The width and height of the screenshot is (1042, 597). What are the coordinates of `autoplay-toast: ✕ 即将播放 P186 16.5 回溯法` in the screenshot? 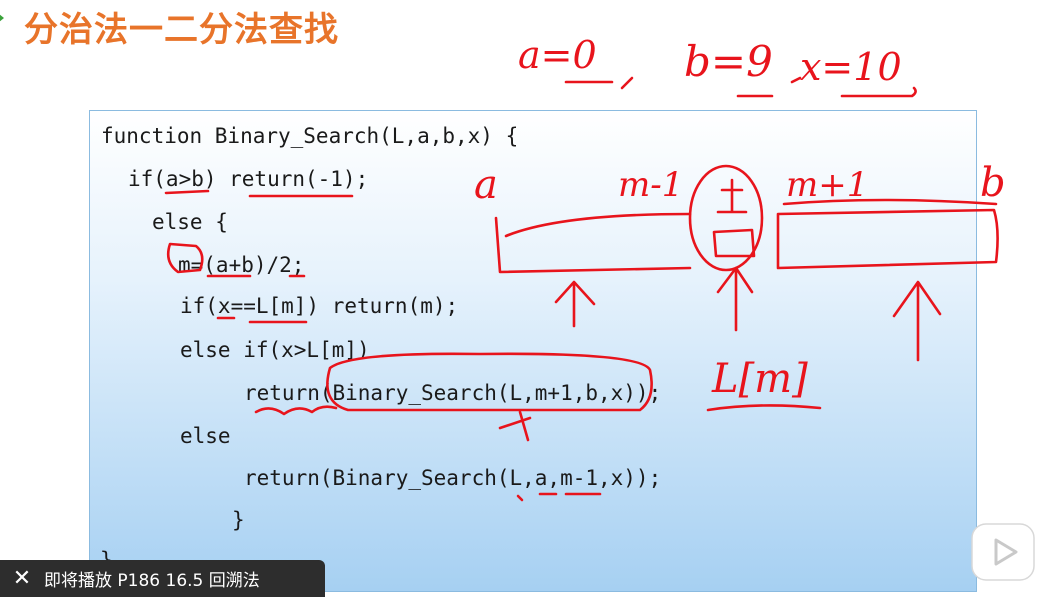 It's located at (162, 578).